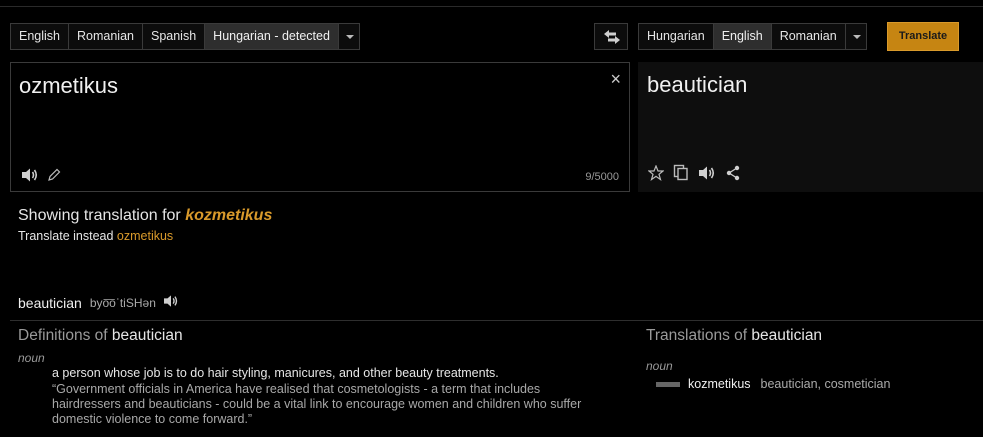  Describe the element at coordinates (825, 384) in the screenshot. I see `translation-synonyms: beautician, cosmetician` at that location.